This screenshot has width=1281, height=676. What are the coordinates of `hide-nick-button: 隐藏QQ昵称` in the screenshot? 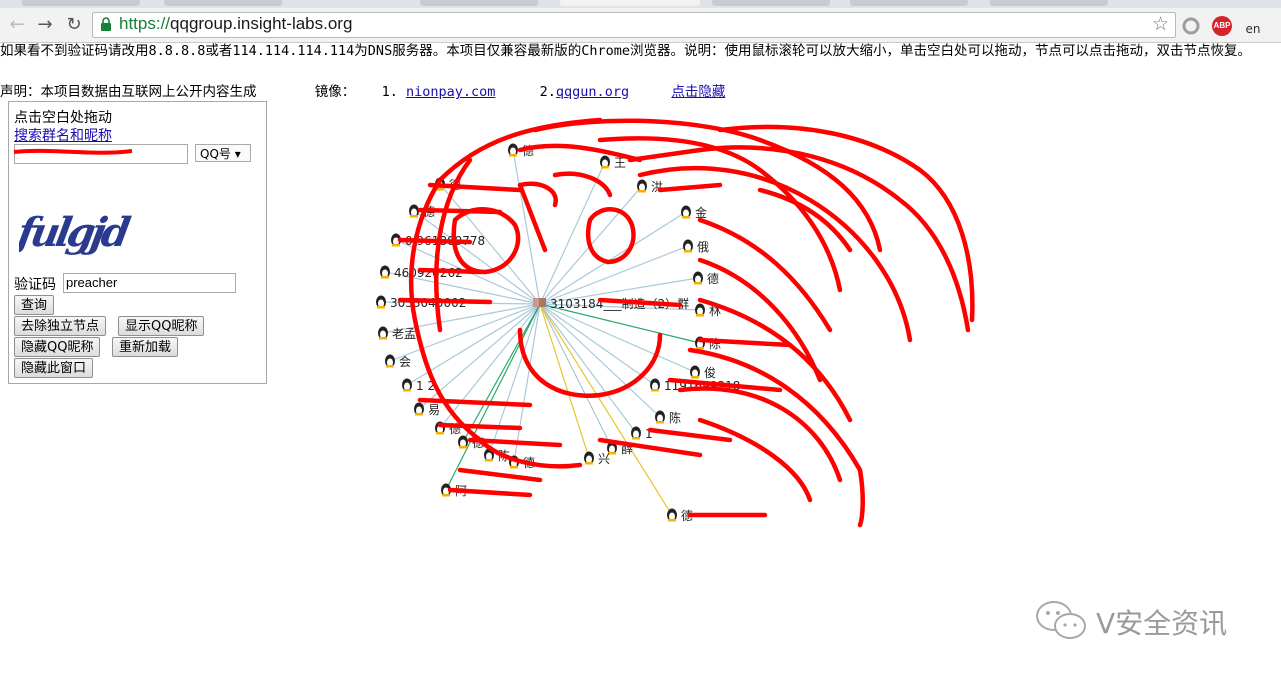 It's located at (57, 347).